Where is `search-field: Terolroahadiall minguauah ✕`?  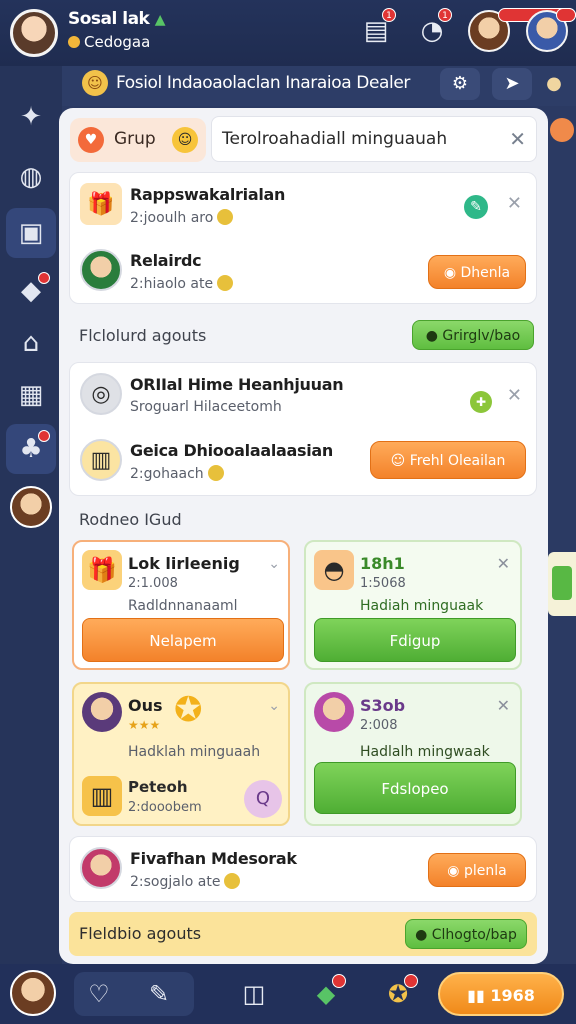
search-field: Terolroahadiall minguauah ✕ is located at coordinates (374, 139).